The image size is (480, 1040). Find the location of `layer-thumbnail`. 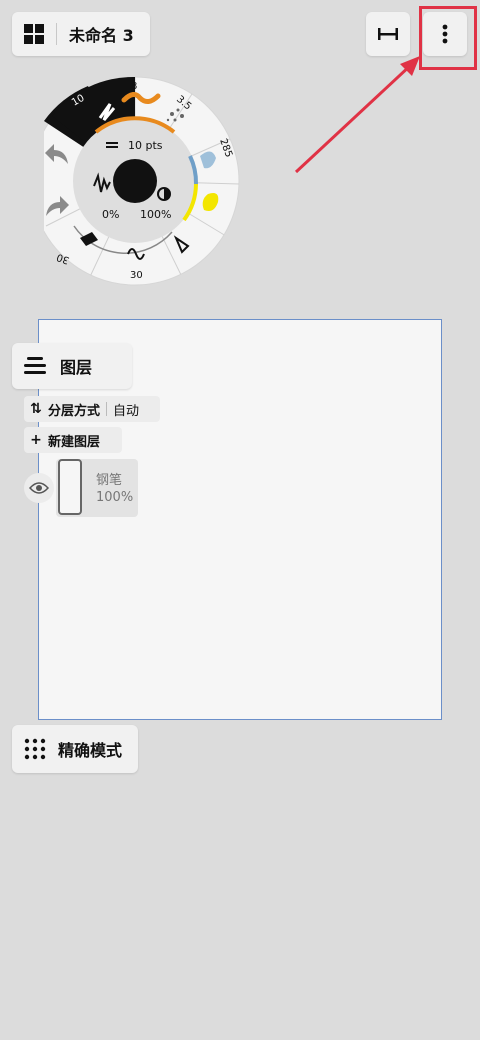

layer-thumbnail is located at coordinates (70, 487).